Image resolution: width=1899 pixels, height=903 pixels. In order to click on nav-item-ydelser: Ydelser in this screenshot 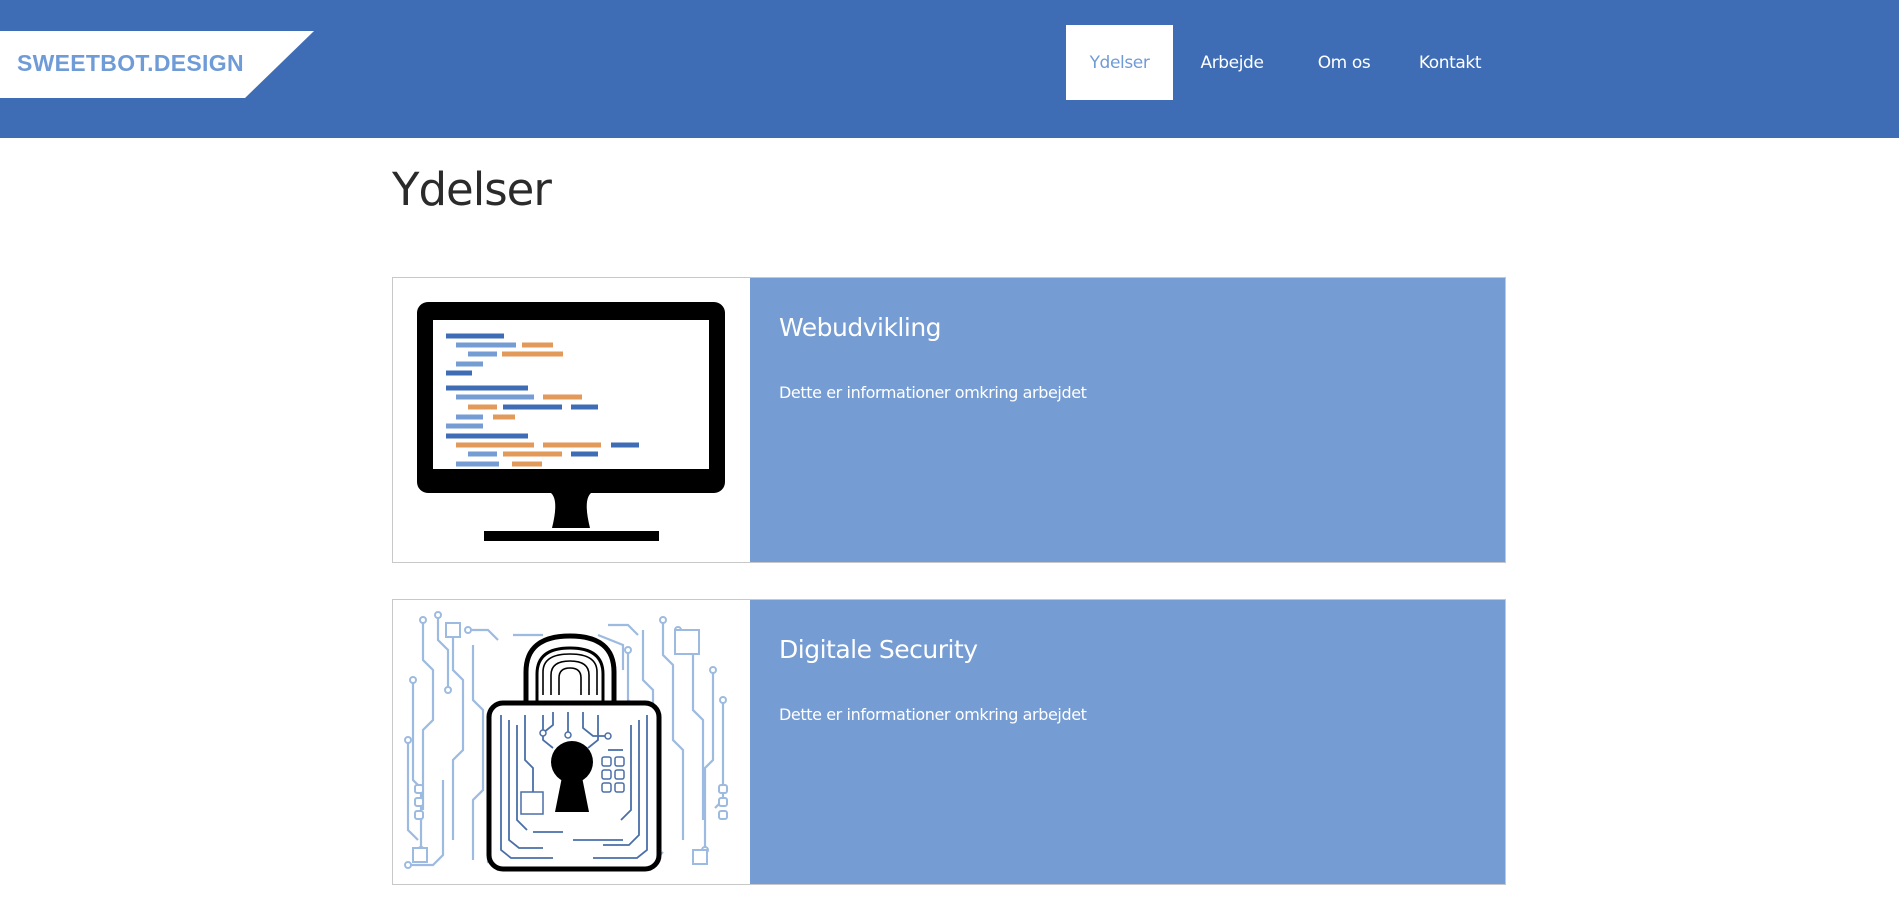, I will do `click(1119, 62)`.